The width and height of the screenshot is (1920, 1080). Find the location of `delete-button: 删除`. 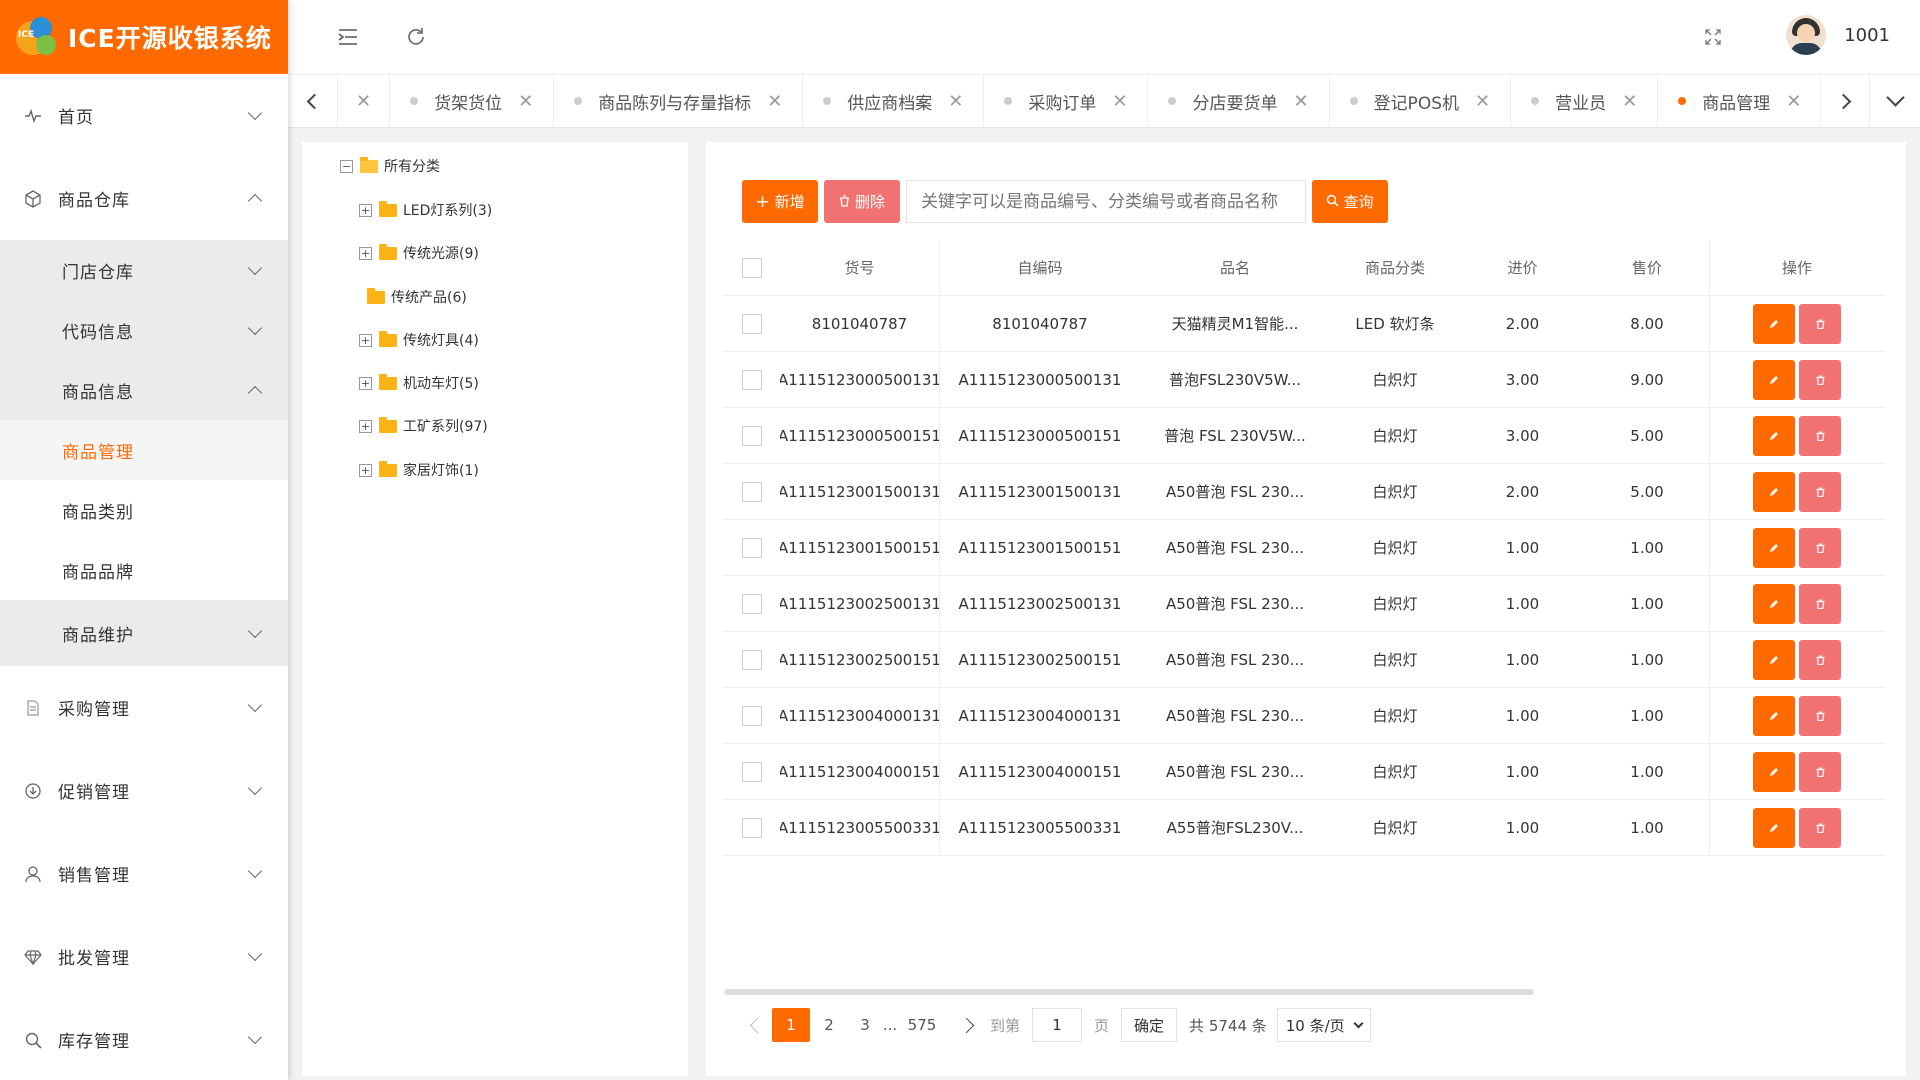

delete-button: 删除 is located at coordinates (862, 201).